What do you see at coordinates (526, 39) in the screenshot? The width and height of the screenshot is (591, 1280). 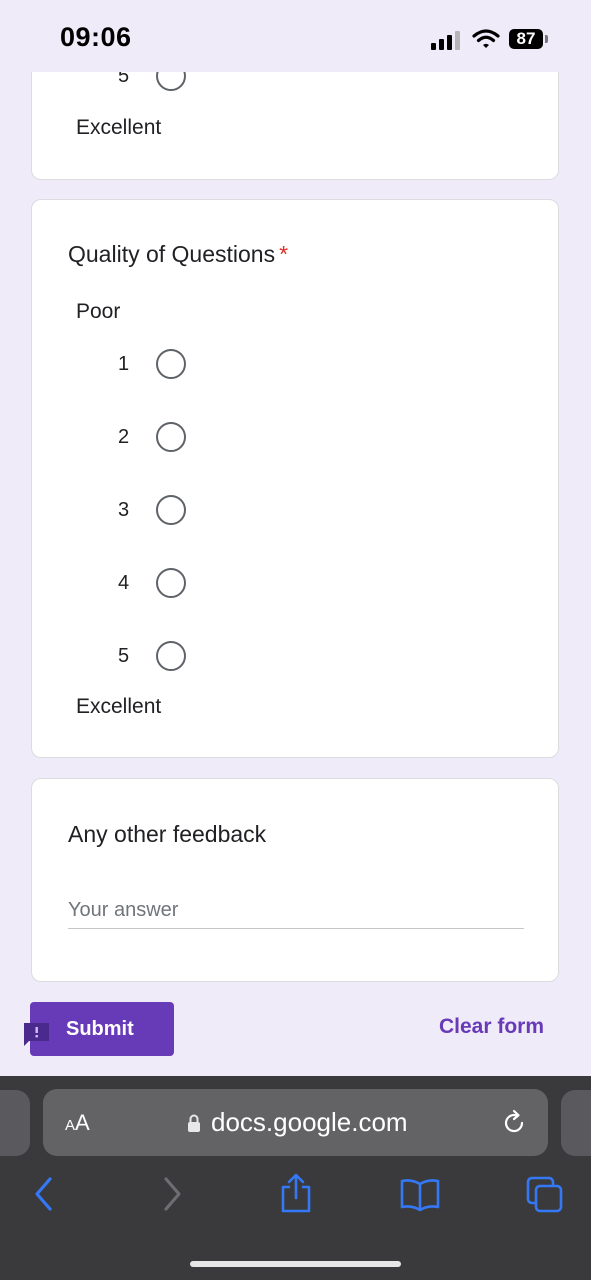 I see `battery-icon: 87` at bounding box center [526, 39].